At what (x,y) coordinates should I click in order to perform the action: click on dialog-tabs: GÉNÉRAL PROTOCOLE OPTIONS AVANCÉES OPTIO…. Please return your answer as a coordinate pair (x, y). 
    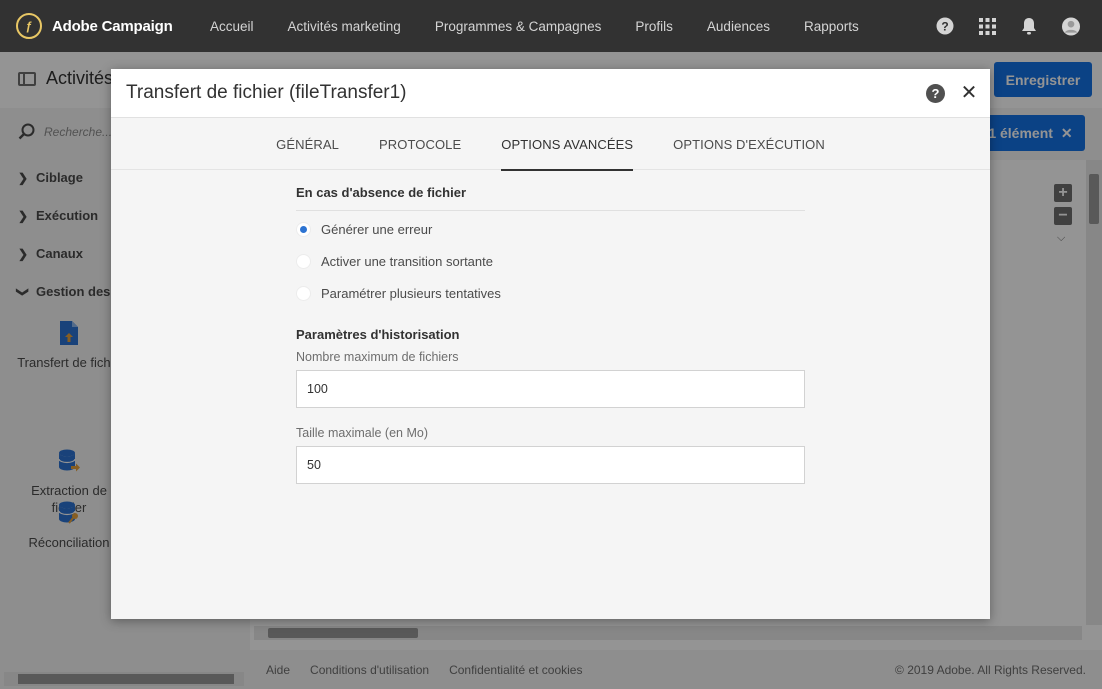
    Looking at the image, I should click on (550, 144).